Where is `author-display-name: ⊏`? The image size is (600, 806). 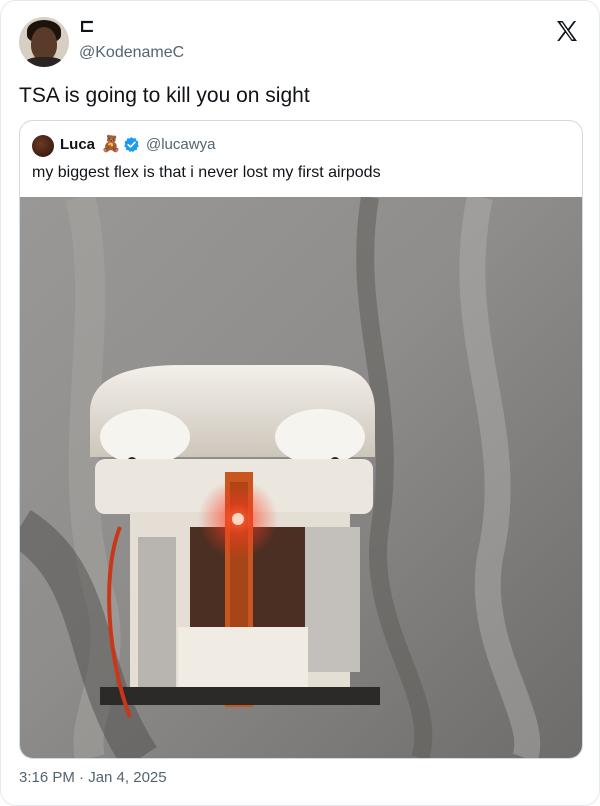 author-display-name: ⊏ is located at coordinates (87, 26).